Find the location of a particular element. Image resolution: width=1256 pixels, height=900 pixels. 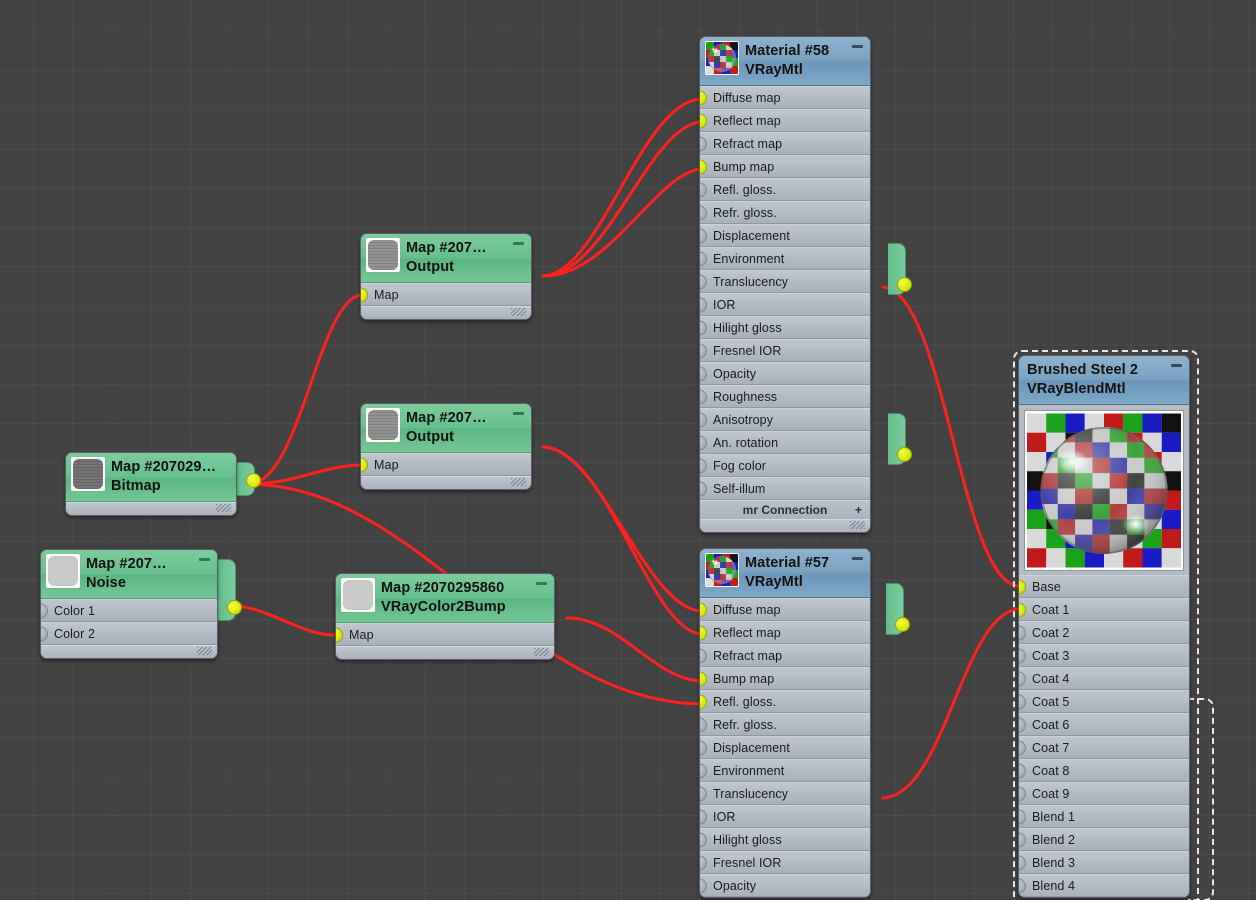

slot-displacement: Displacement is located at coordinates (785, 236).